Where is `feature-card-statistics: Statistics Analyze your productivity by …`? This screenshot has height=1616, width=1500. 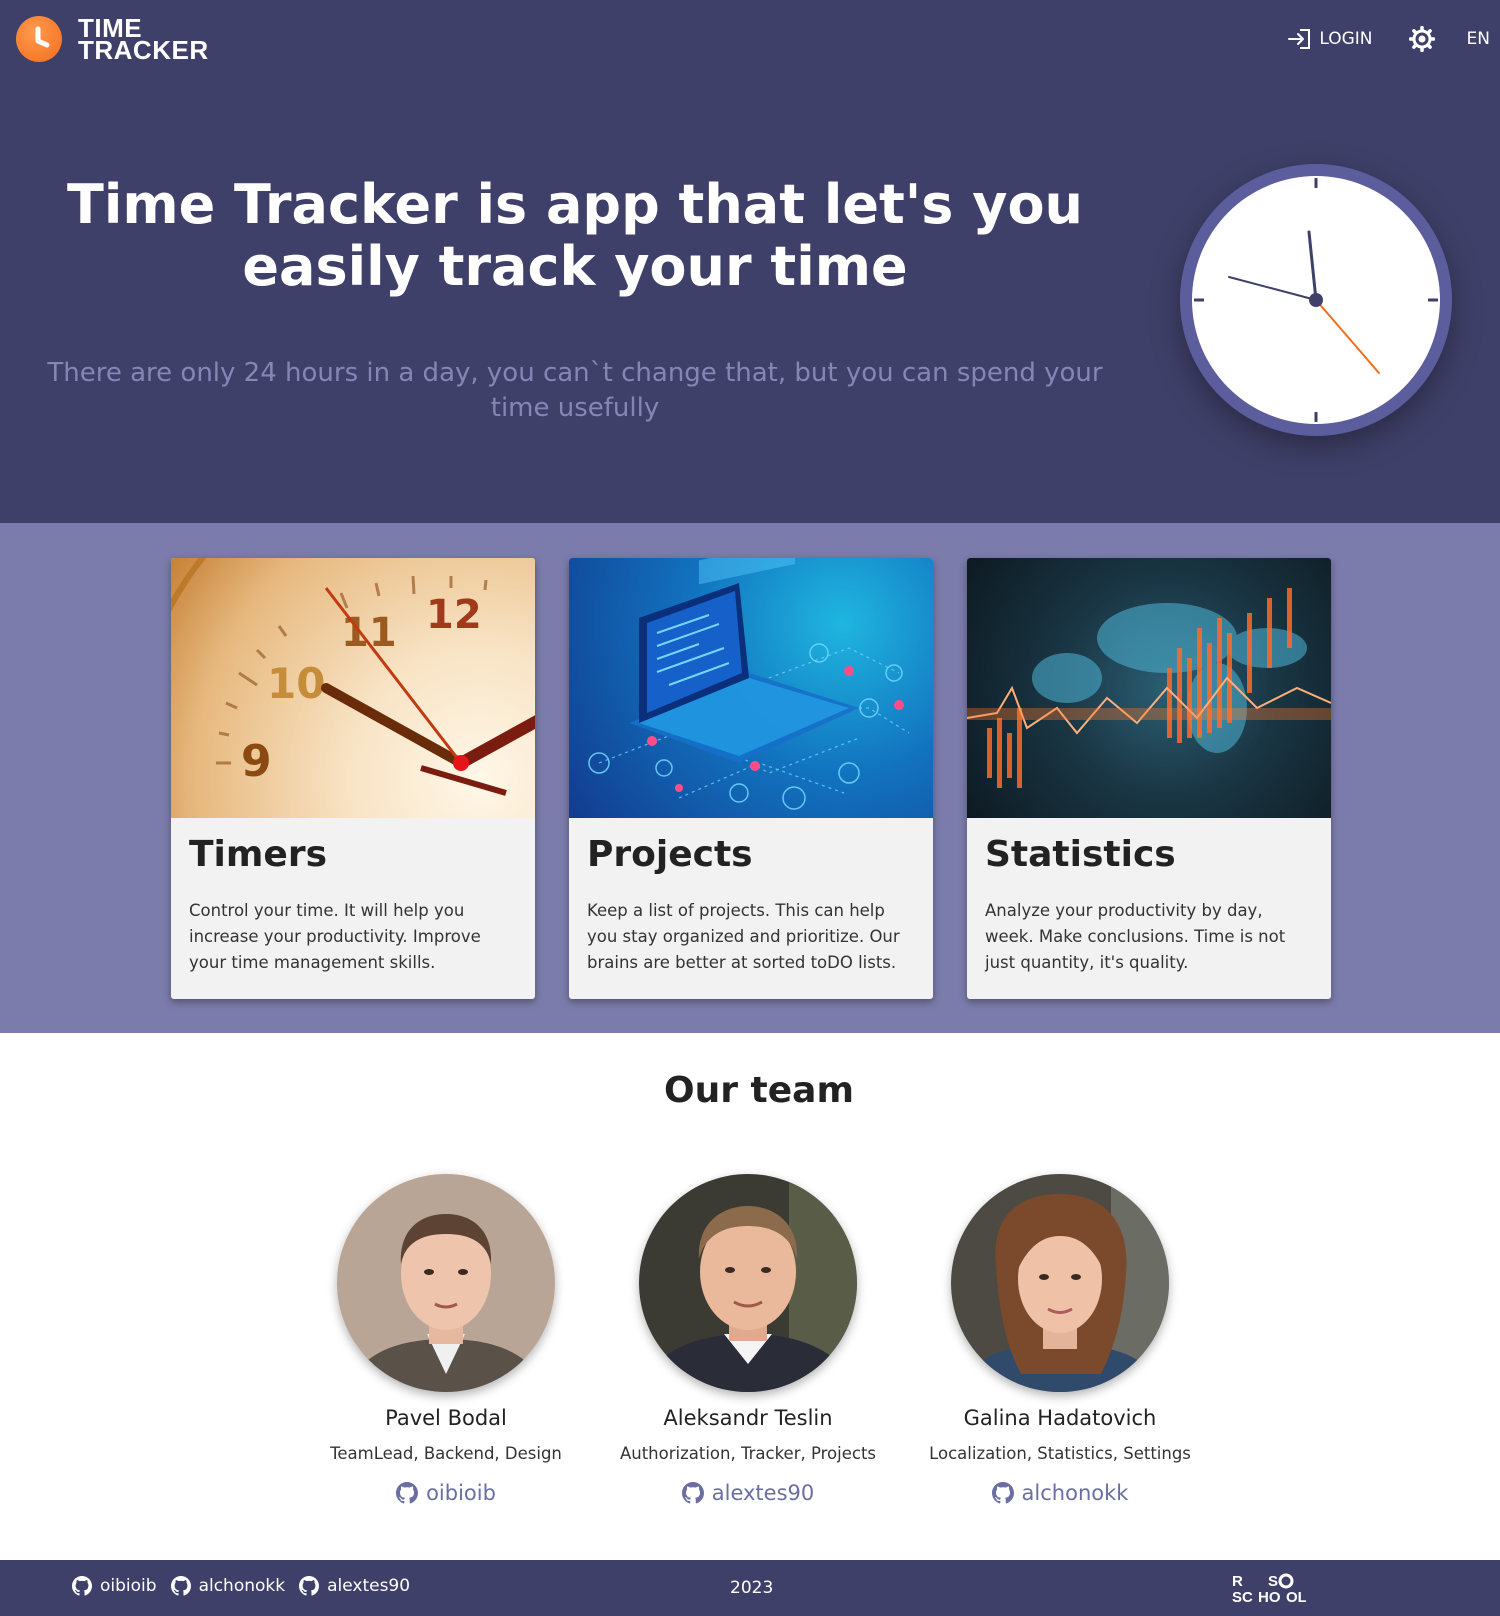 feature-card-statistics: Statistics Analyze your productivity by … is located at coordinates (1149, 778).